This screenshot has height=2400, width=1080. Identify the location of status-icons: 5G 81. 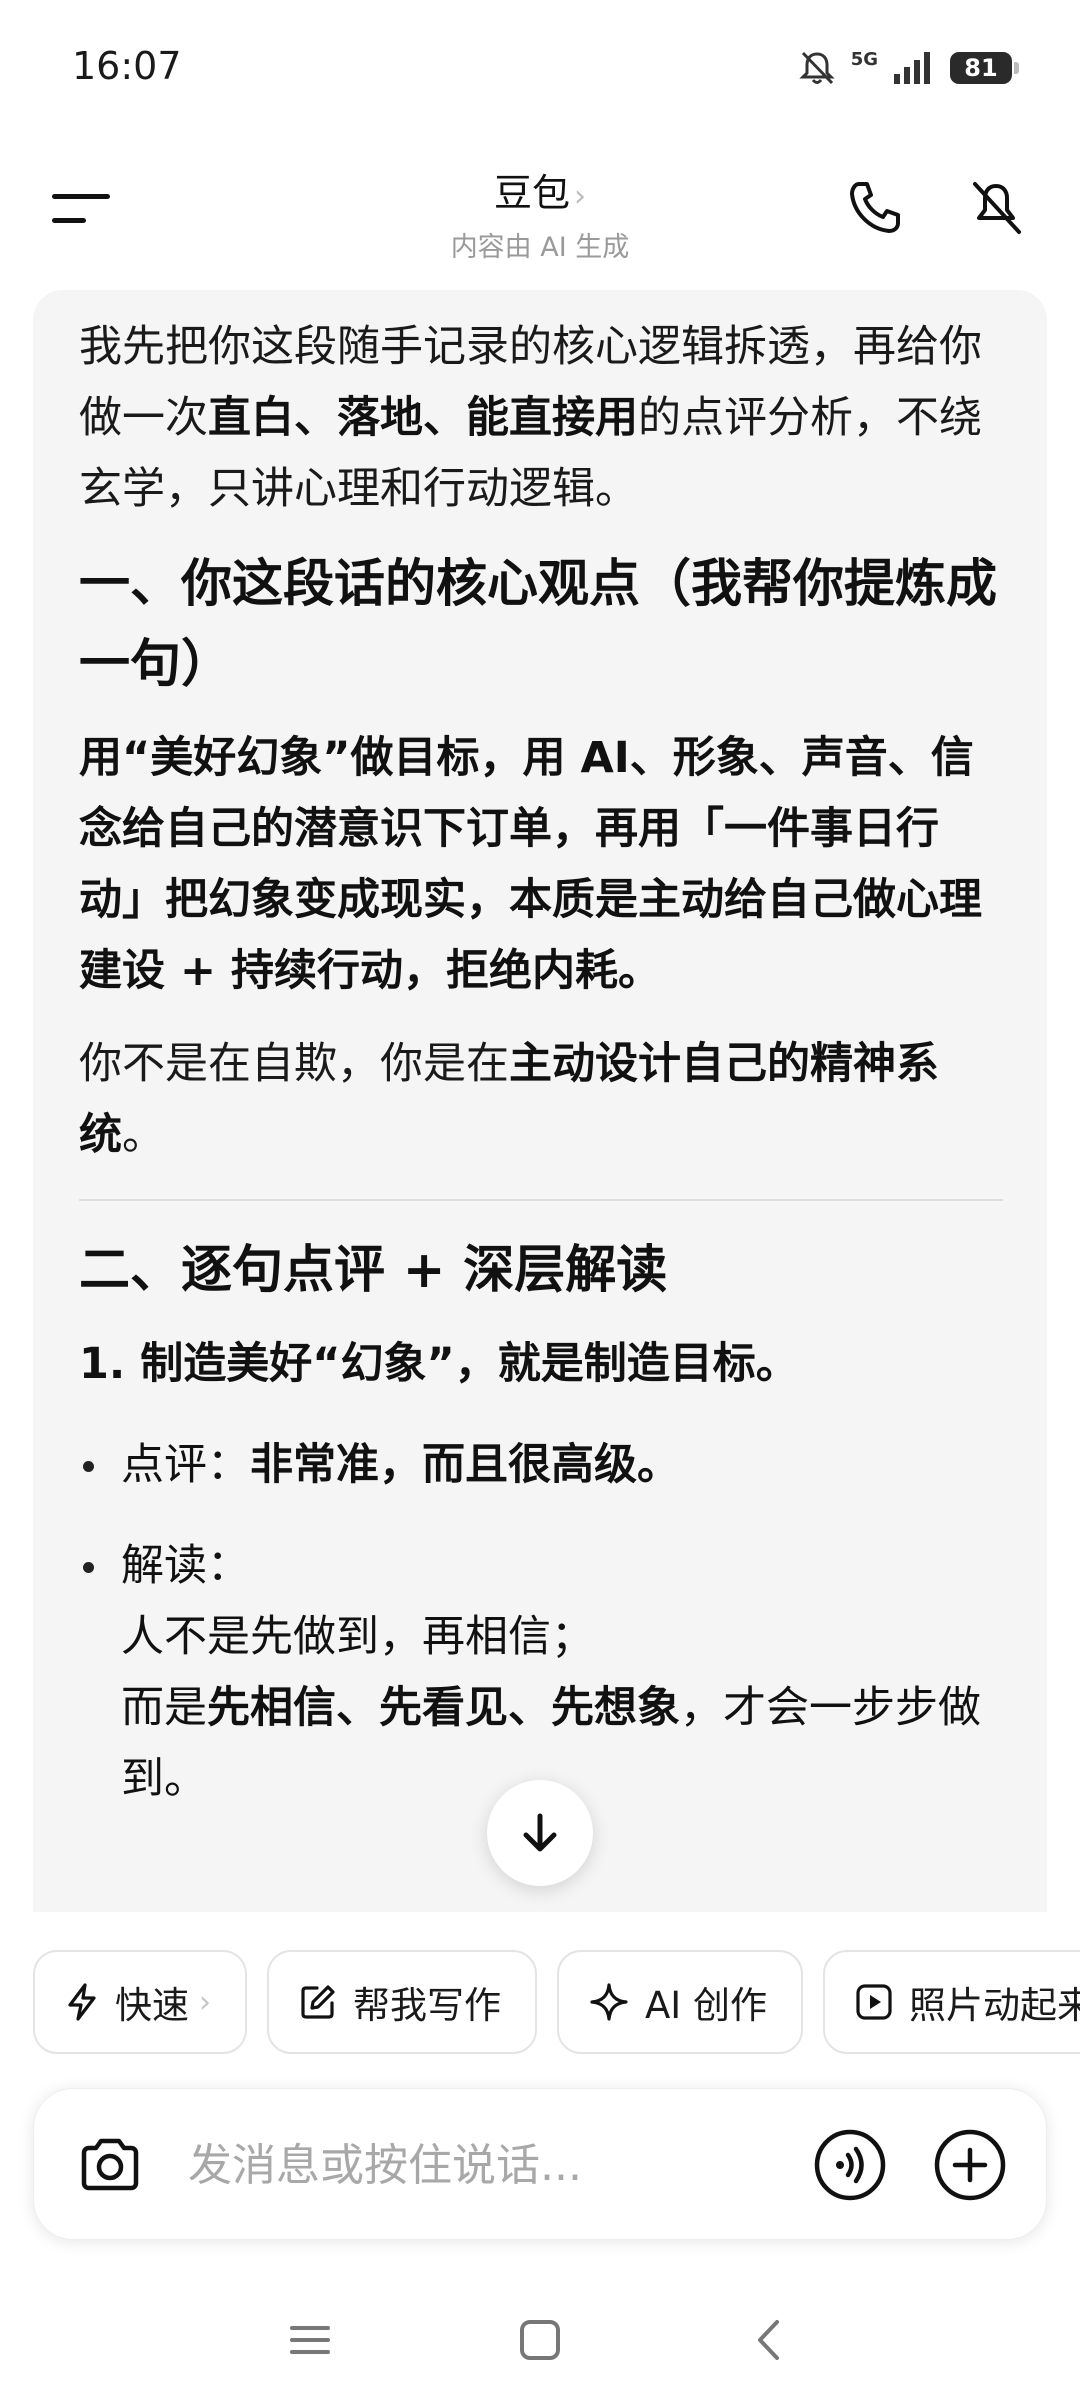
(908, 68).